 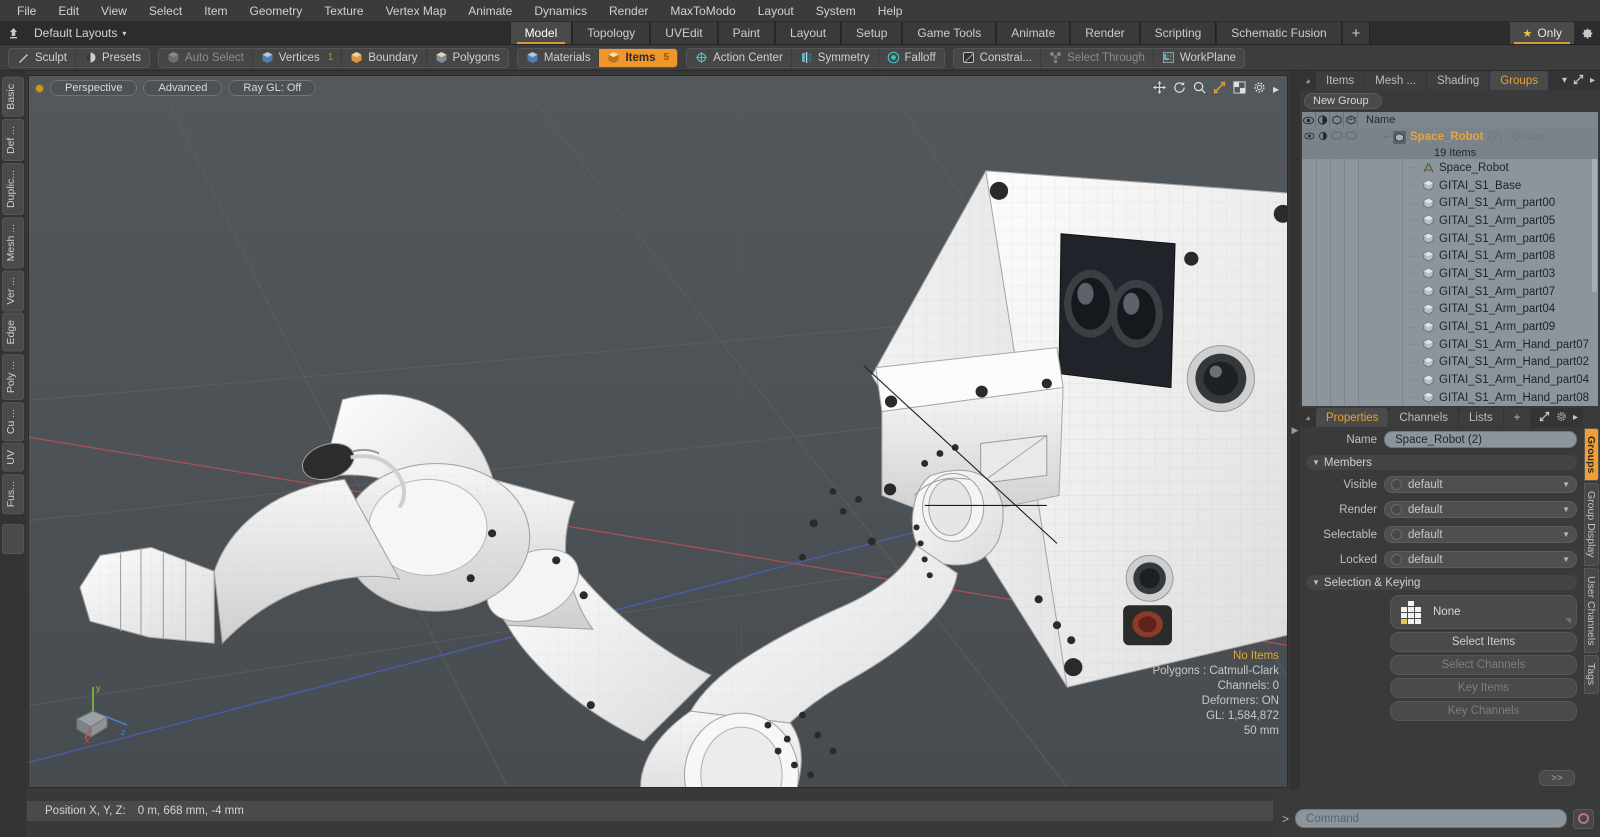 I want to click on tab-animate: Animate, so click(x=1033, y=33).